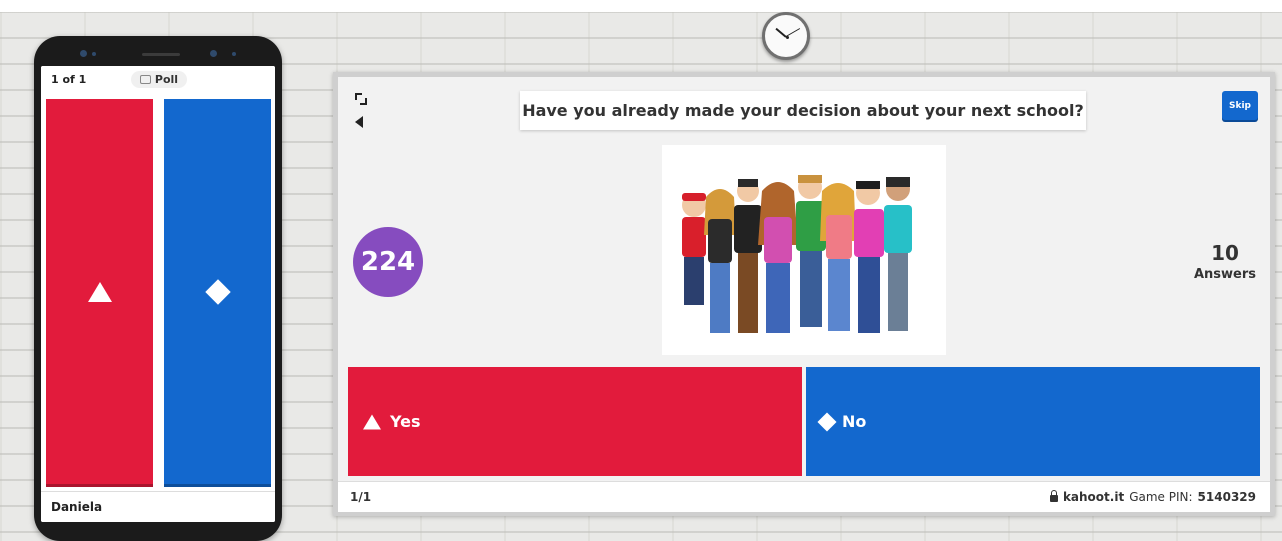 This screenshot has height=541, width=1282. Describe the element at coordinates (158, 51) in the screenshot. I see `phone-top-bar` at that location.